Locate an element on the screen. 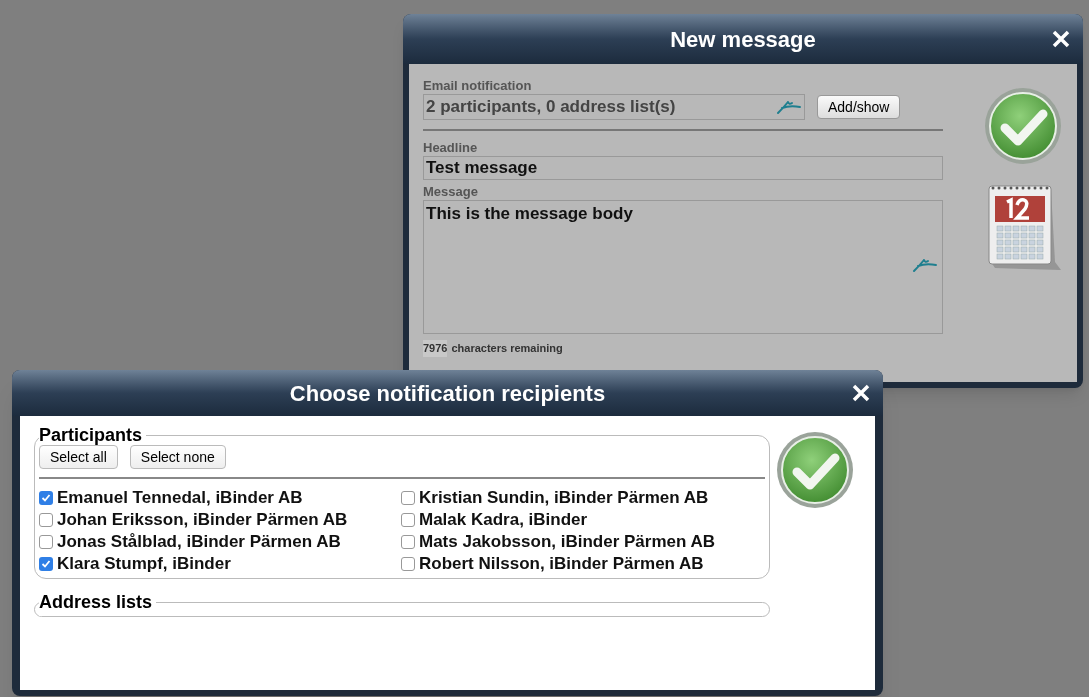 This screenshot has width=1089, height=697. recipients-field: 2 participants, 0 address list(s) is located at coordinates (614, 107).